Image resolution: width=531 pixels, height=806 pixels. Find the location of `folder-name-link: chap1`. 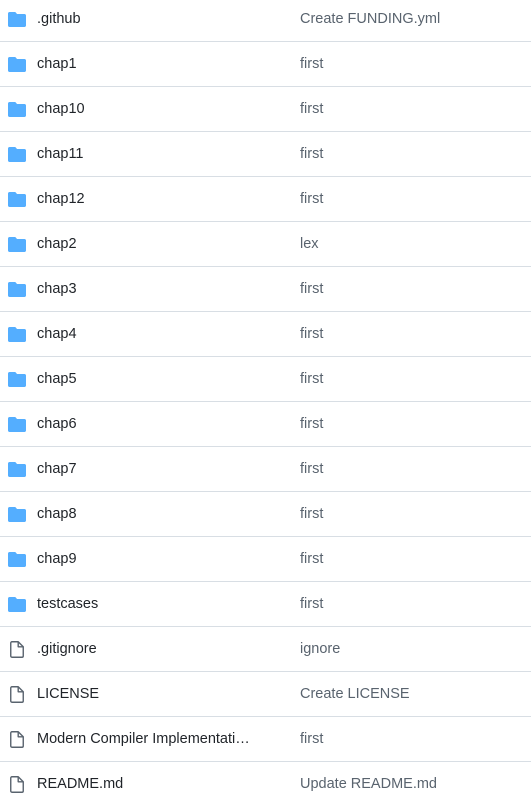

folder-name-link: chap1 is located at coordinates (153, 64).